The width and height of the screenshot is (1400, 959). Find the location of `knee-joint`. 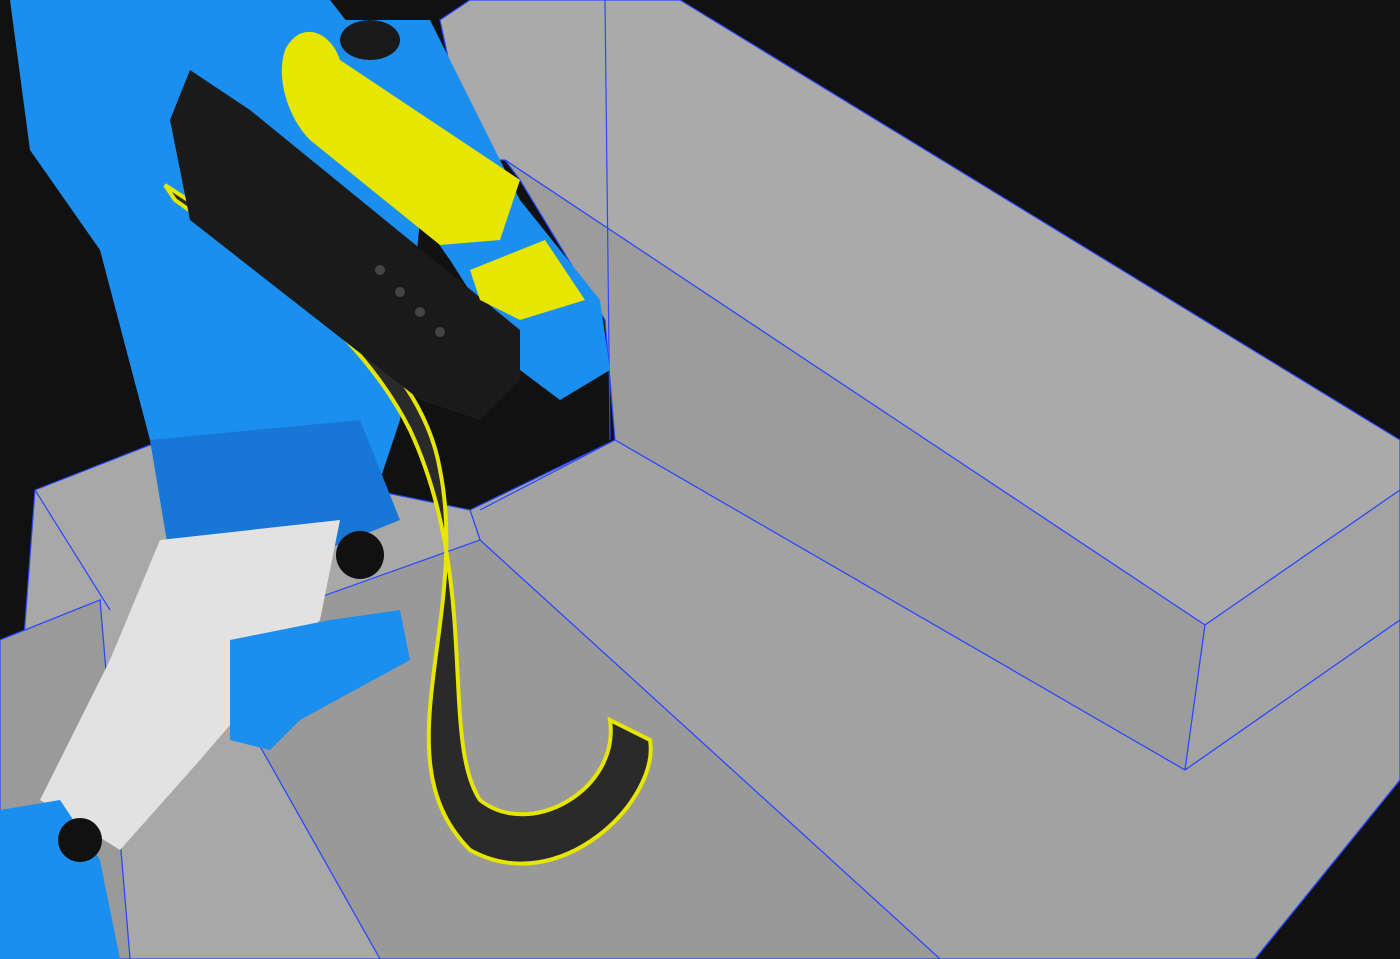

knee-joint is located at coordinates (360, 555).